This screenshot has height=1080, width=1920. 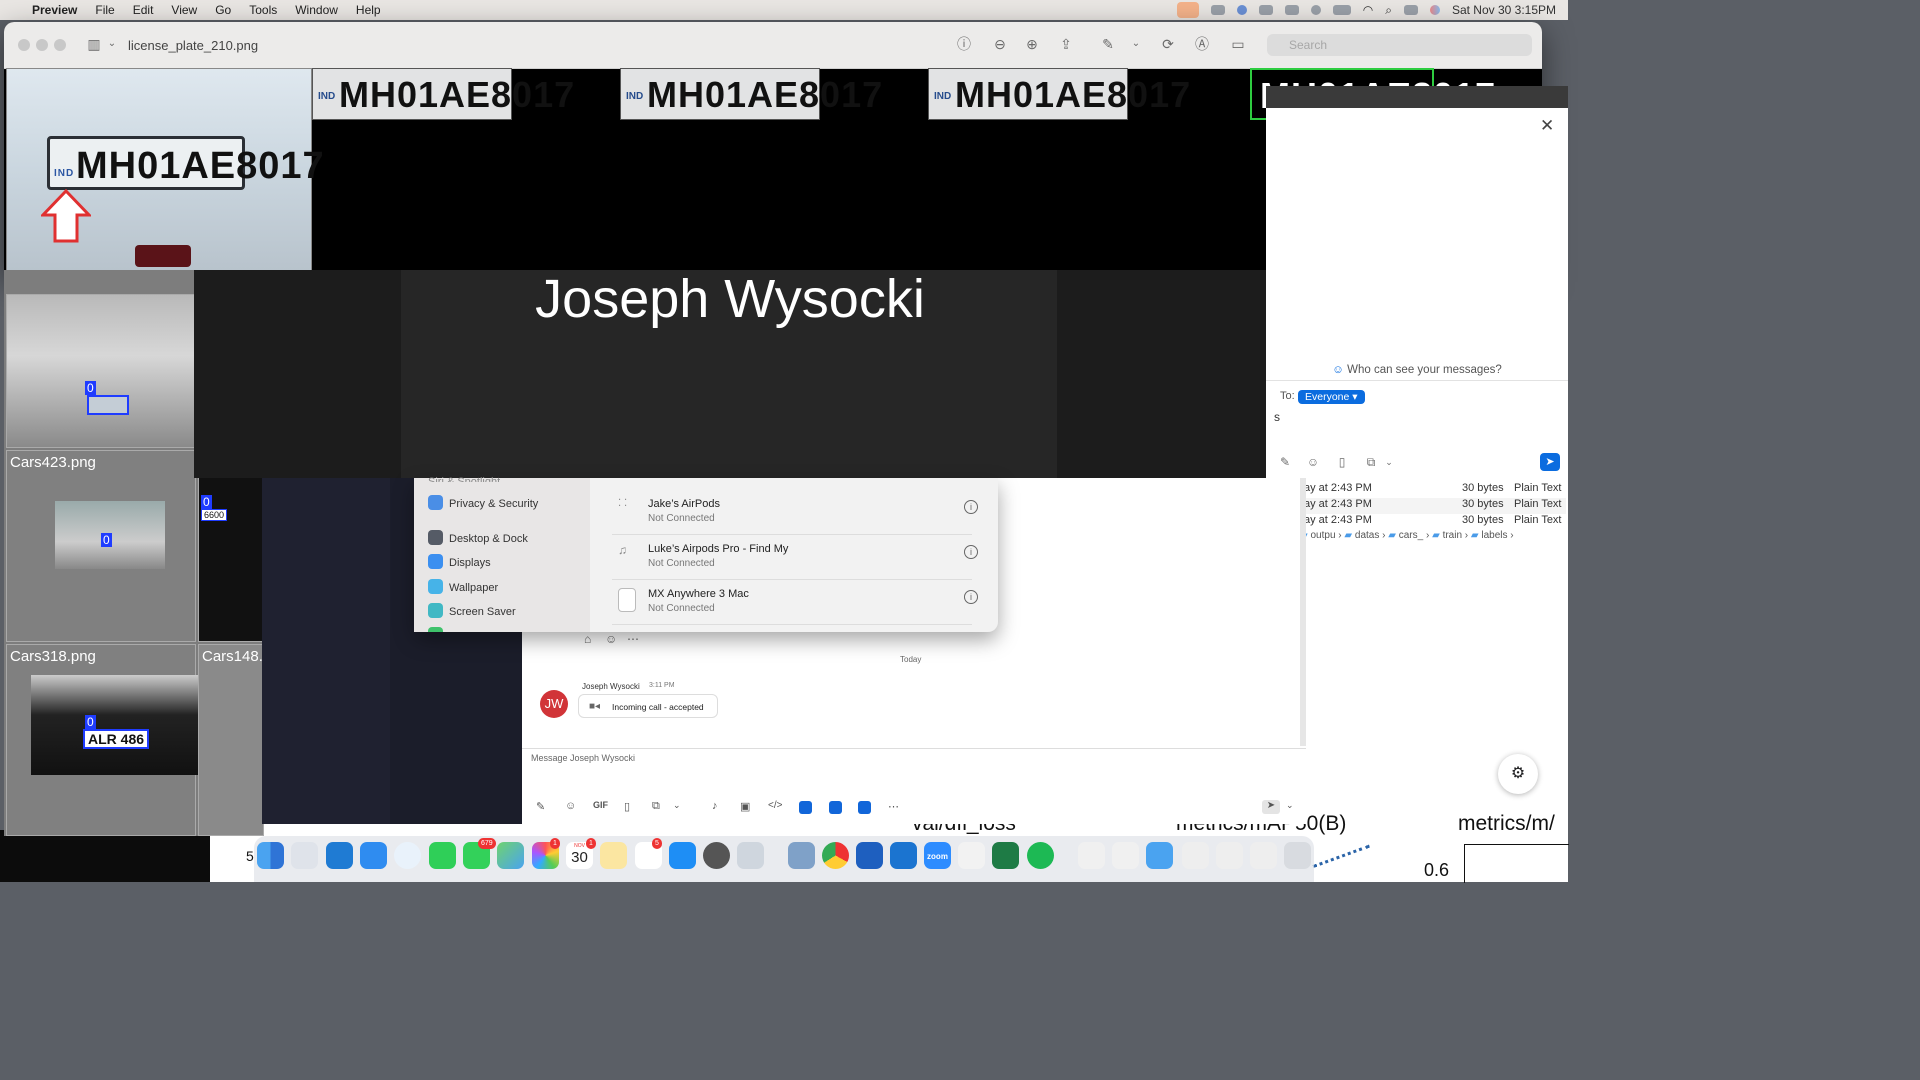 I want to click on menu-window: Window, so click(x=316, y=10).